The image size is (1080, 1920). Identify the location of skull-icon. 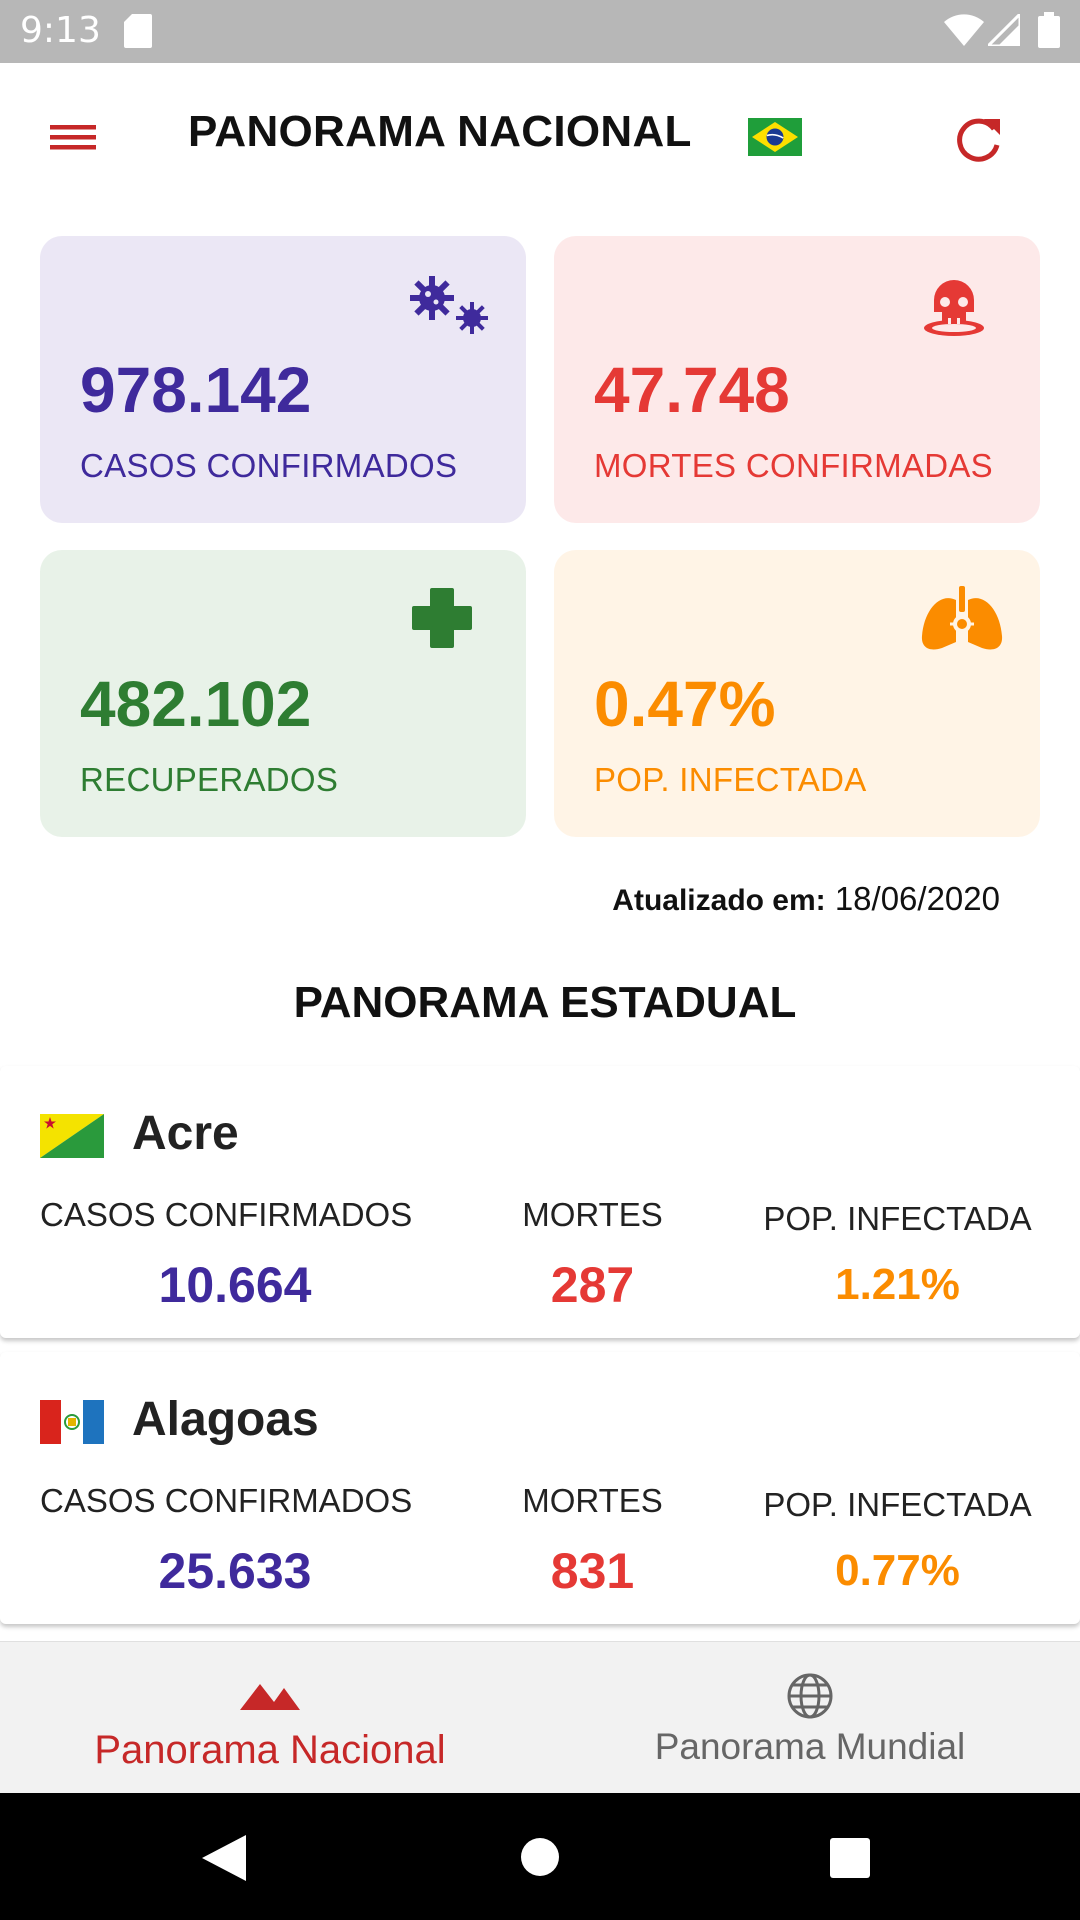
(954, 308).